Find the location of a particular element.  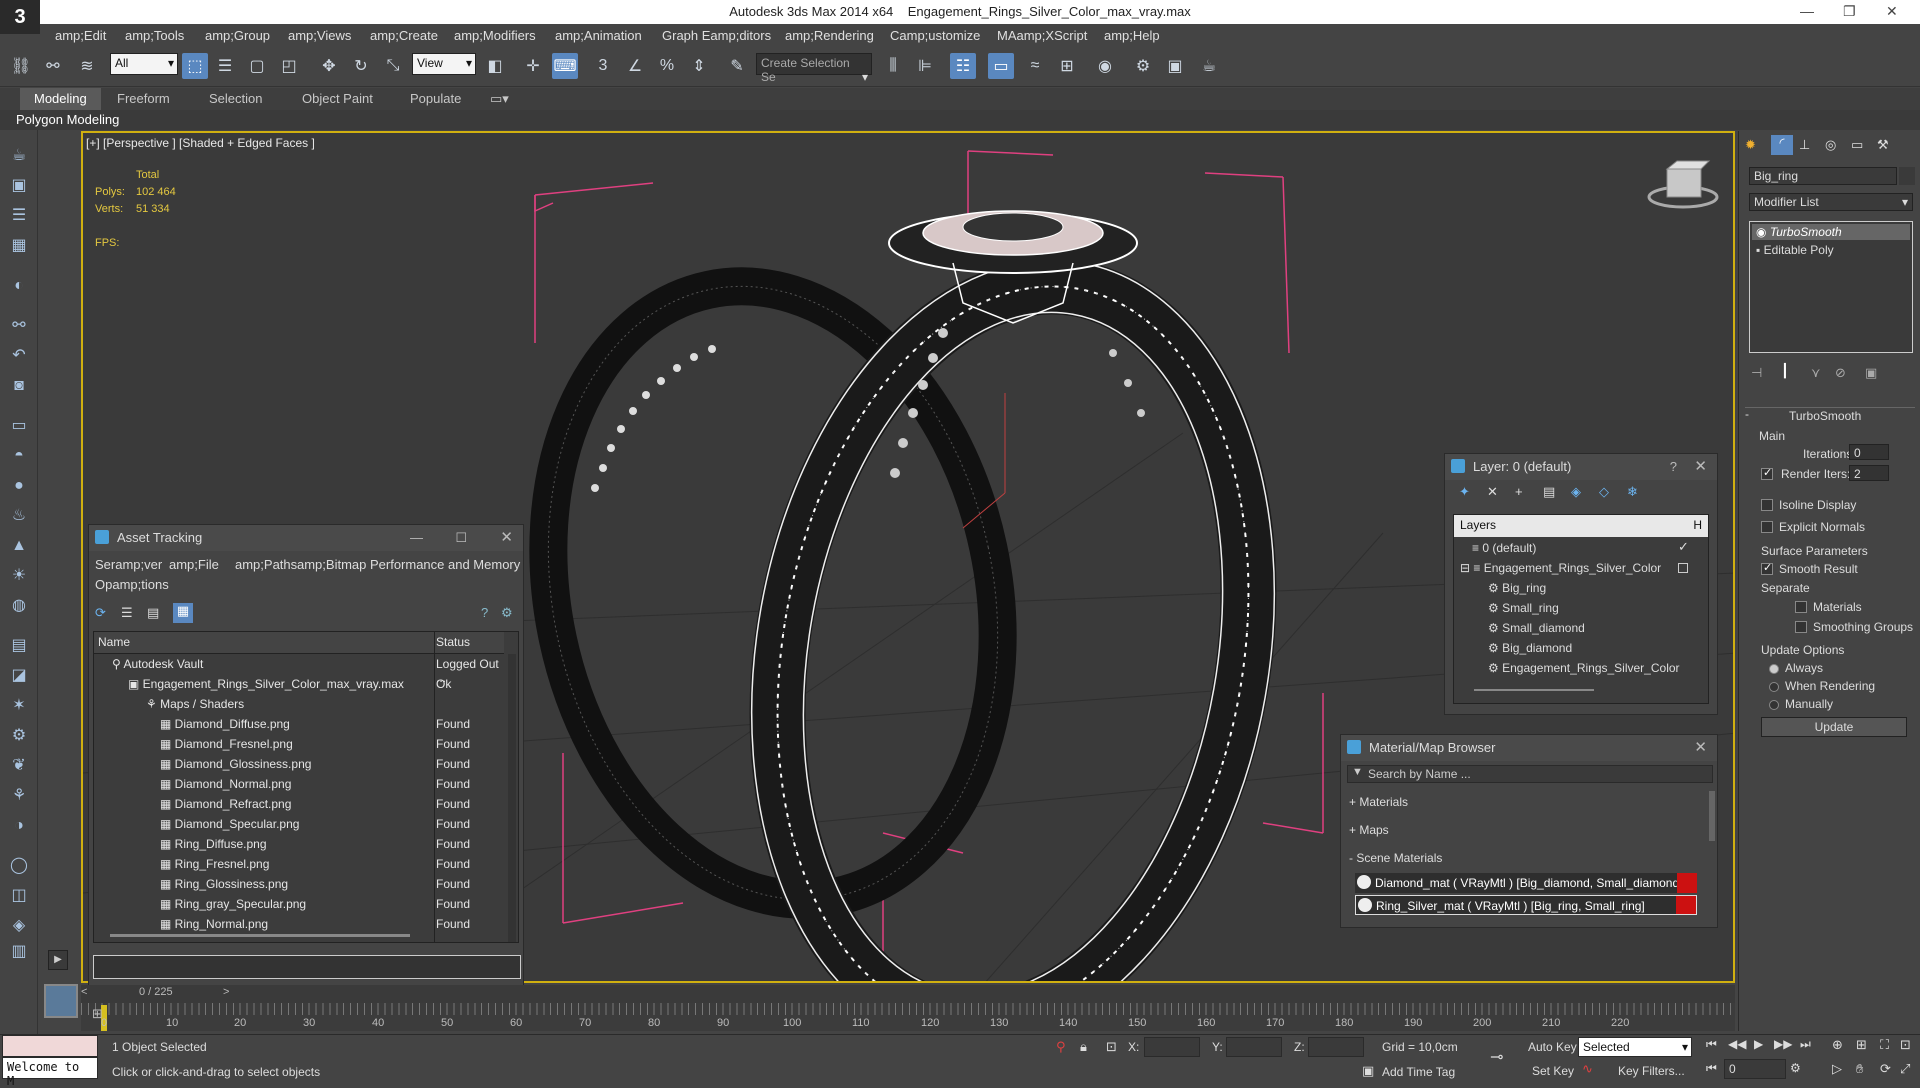

color-icon: ◈ is located at coordinates (19, 926).